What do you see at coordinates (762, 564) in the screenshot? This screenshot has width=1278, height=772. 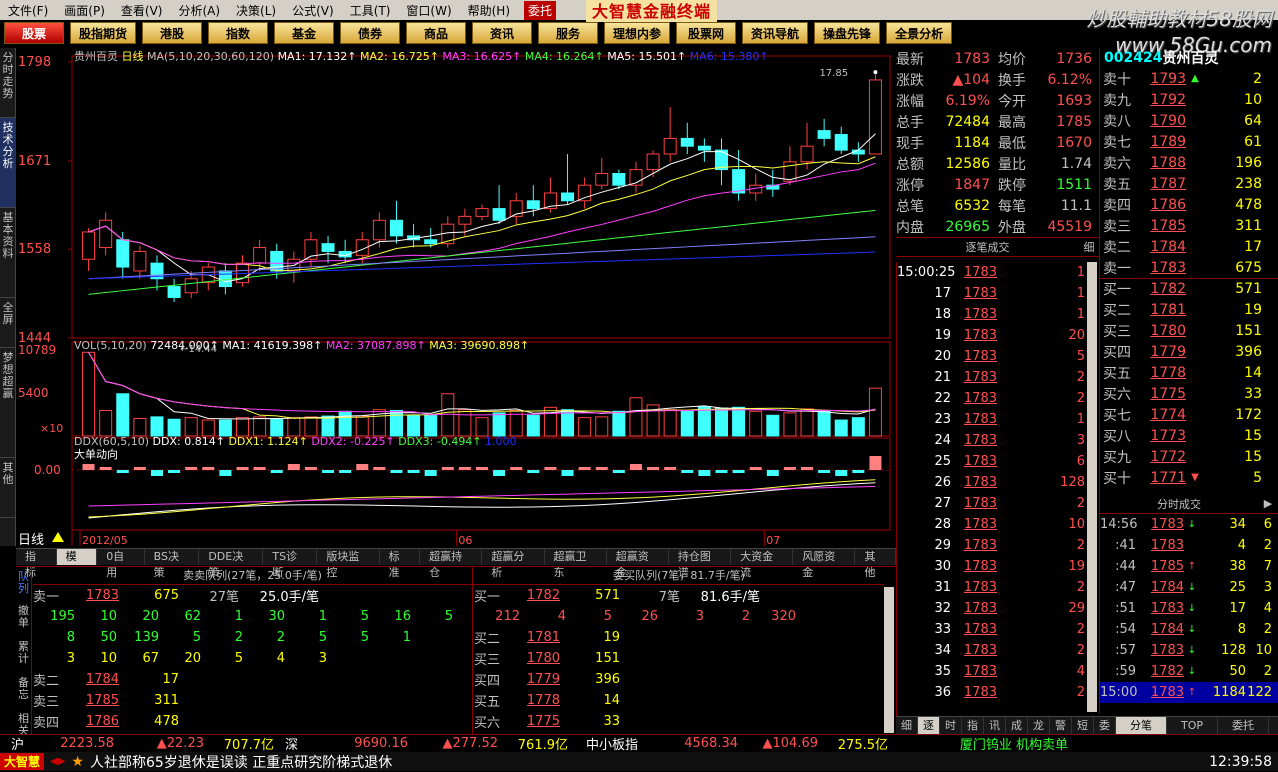 I see `indicator-tab-13: 大资金流` at bounding box center [762, 564].